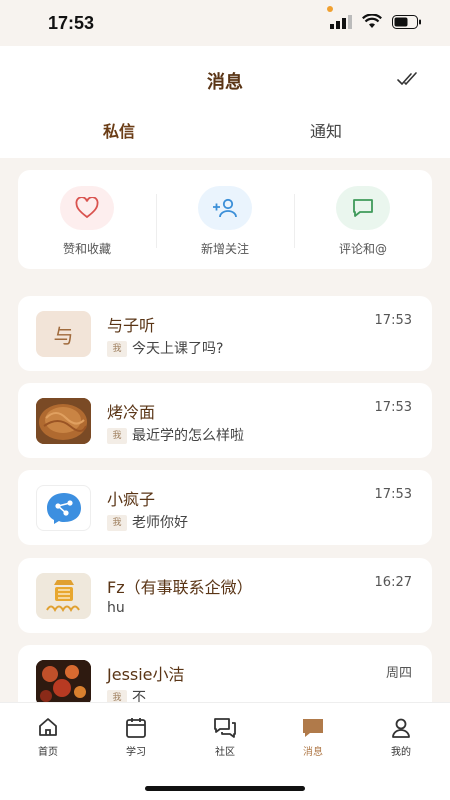 The image size is (450, 800). I want to click on comment-icon, so click(363, 208).